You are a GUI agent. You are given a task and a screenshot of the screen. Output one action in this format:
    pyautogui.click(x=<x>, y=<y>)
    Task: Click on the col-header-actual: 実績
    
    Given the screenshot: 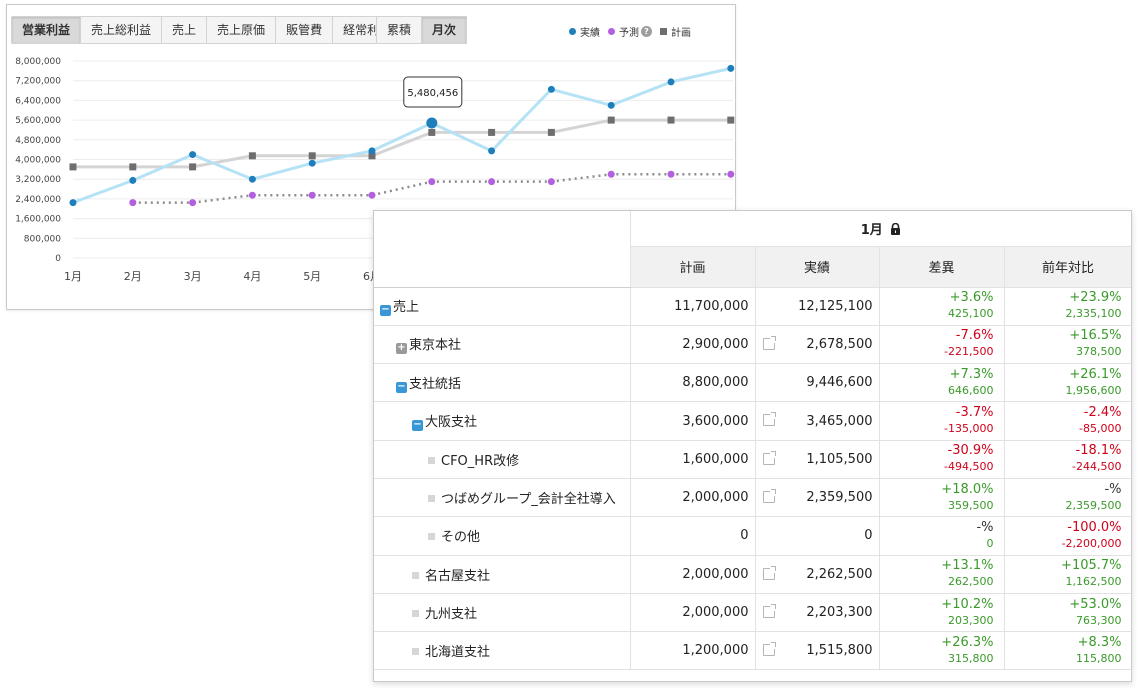 What is the action you would take?
    pyautogui.click(x=817, y=267)
    